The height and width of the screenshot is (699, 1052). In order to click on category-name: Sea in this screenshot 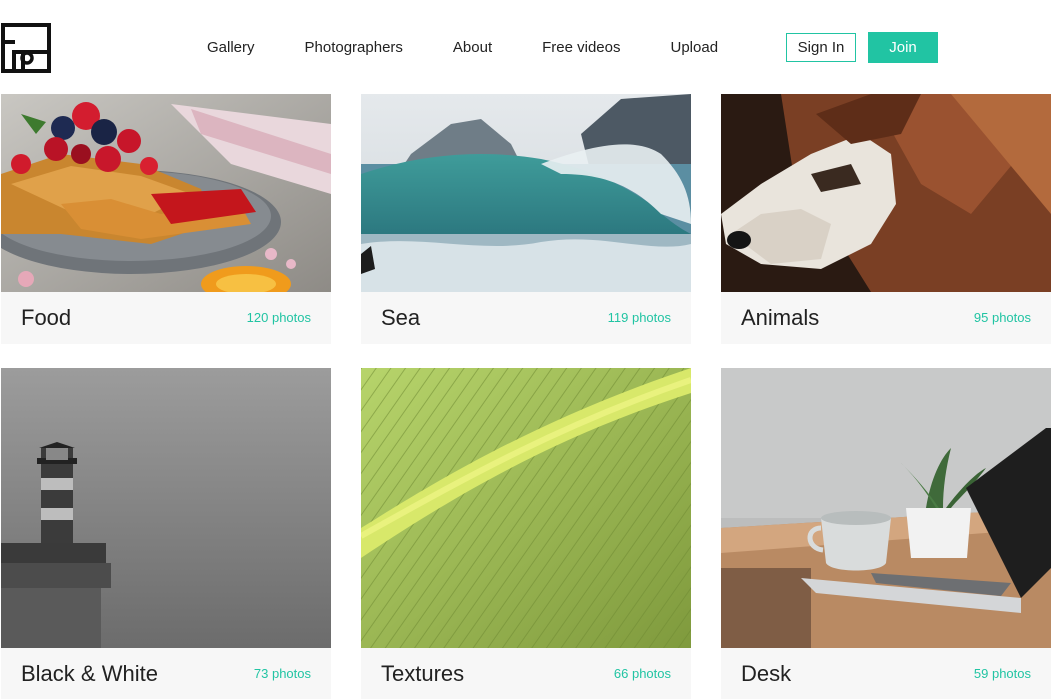, I will do `click(401, 317)`.